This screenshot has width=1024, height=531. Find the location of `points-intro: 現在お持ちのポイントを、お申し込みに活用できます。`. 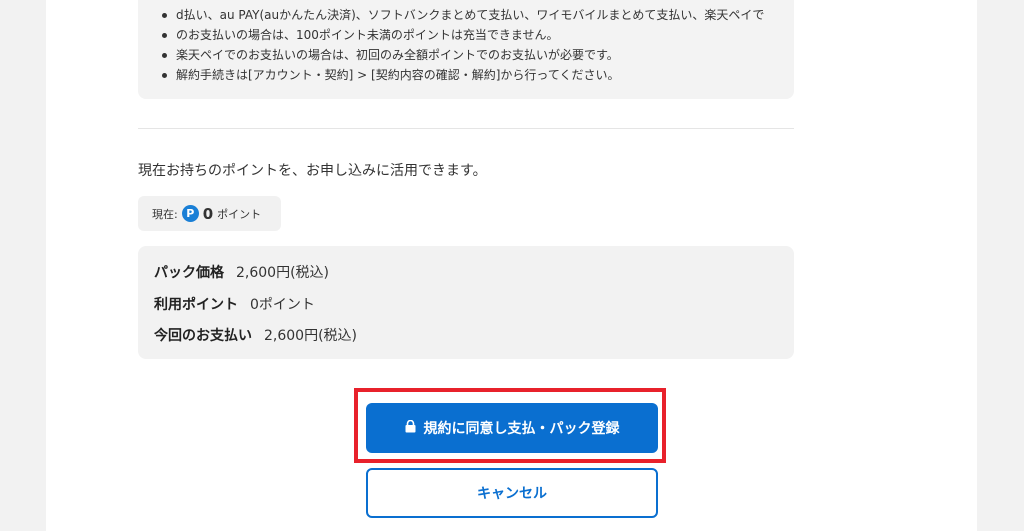

points-intro: 現在お持ちのポイントを、お申し込みに活用できます。 is located at coordinates (312, 171).